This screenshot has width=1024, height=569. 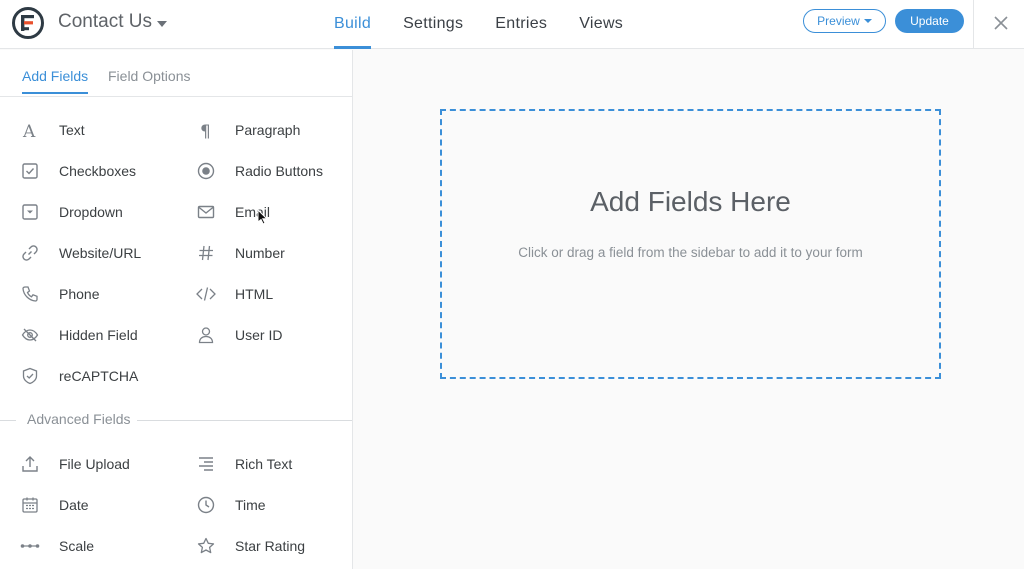 I want to click on tab-field-options: Field Options, so click(x=149, y=80).